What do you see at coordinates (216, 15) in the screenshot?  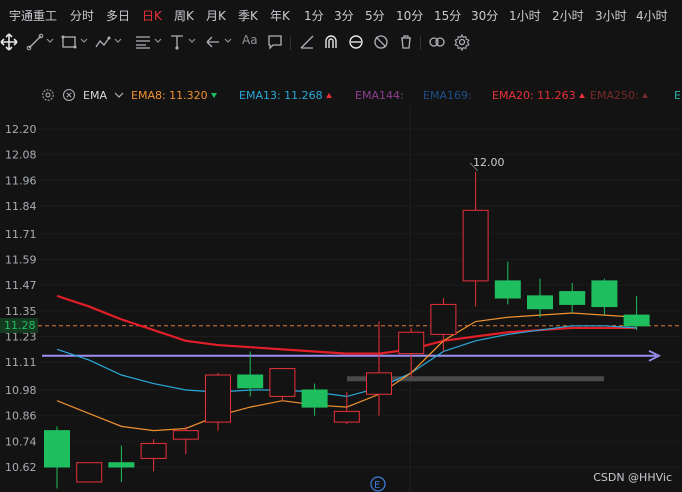 I see `tab-monthly-k: 月K` at bounding box center [216, 15].